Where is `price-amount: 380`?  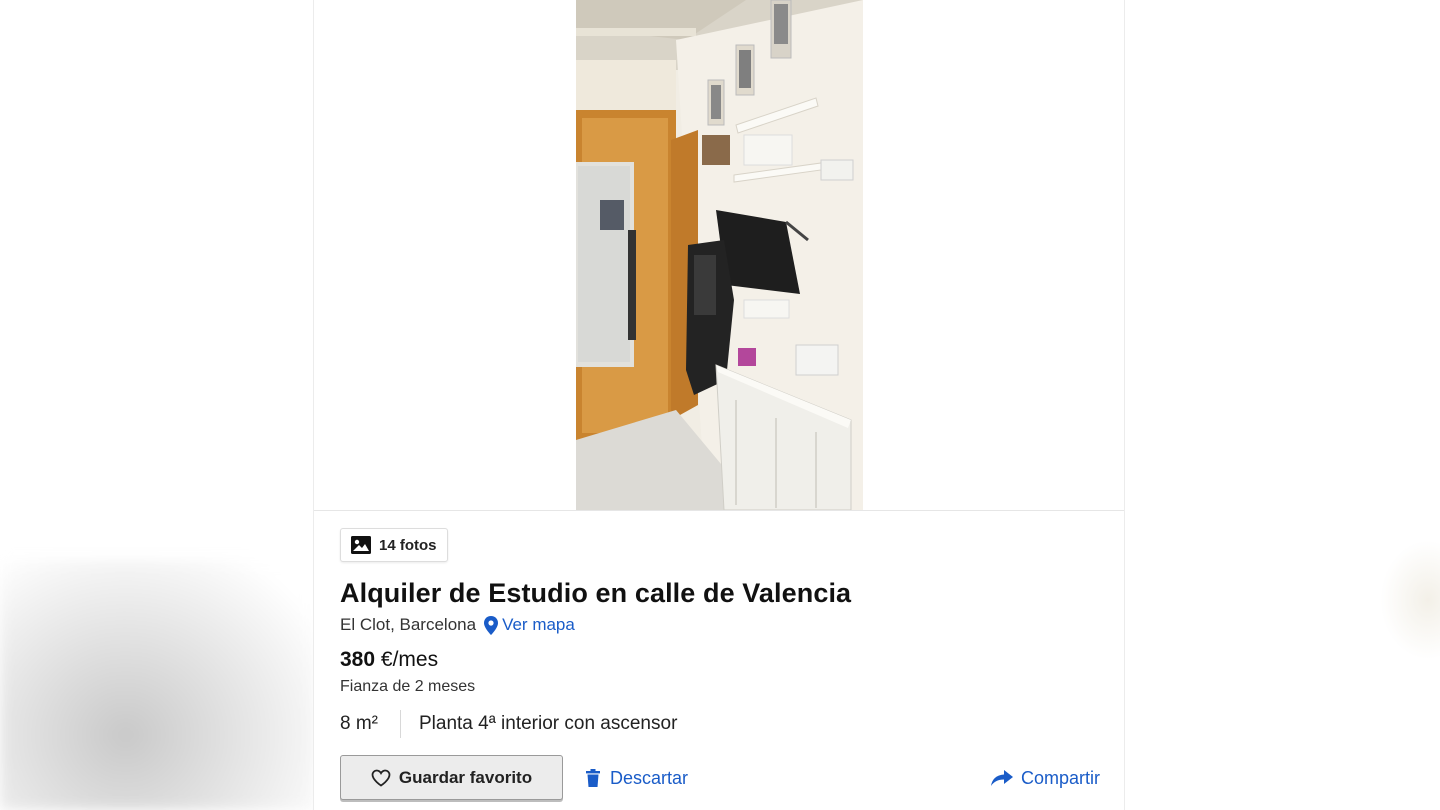 price-amount: 380 is located at coordinates (358, 659).